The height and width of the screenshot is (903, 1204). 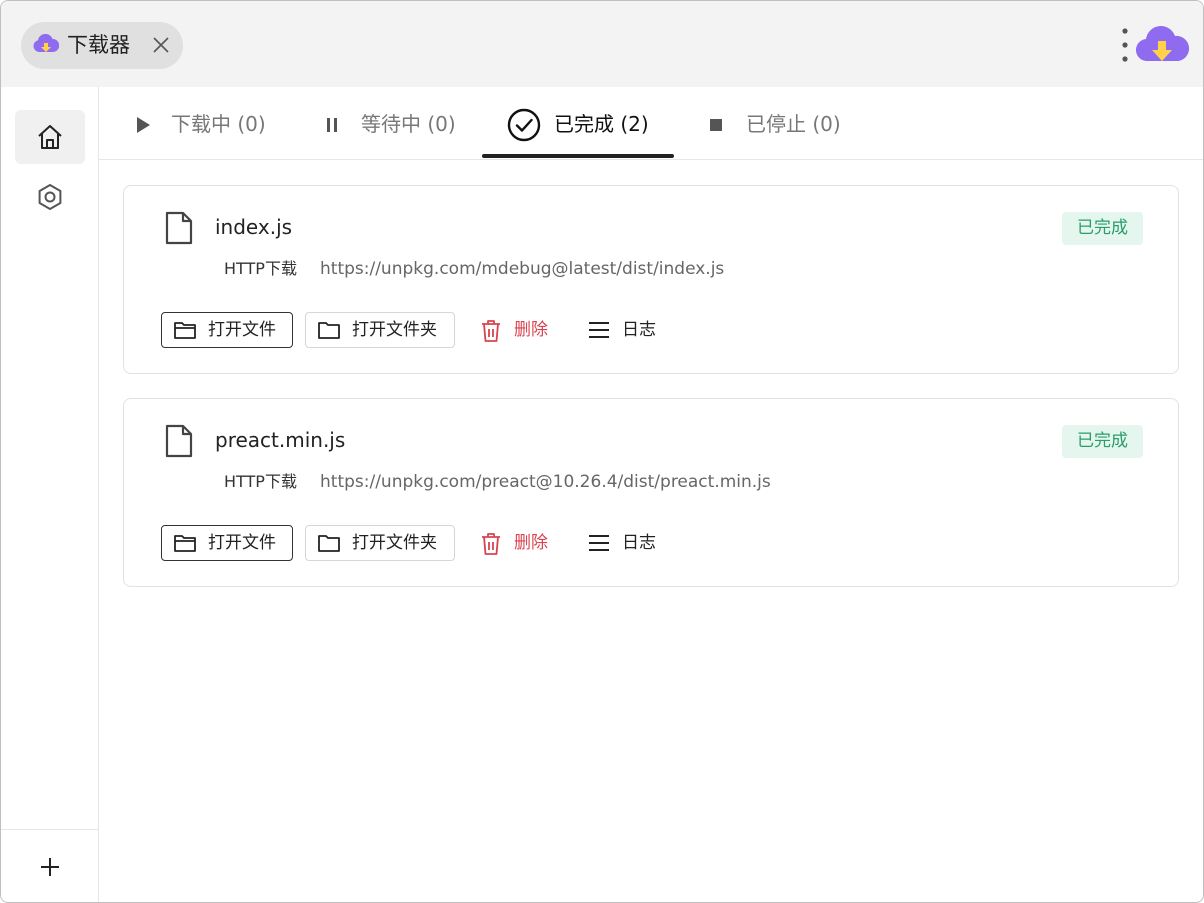 I want to click on sidebar-settings-button, so click(x=50, y=197).